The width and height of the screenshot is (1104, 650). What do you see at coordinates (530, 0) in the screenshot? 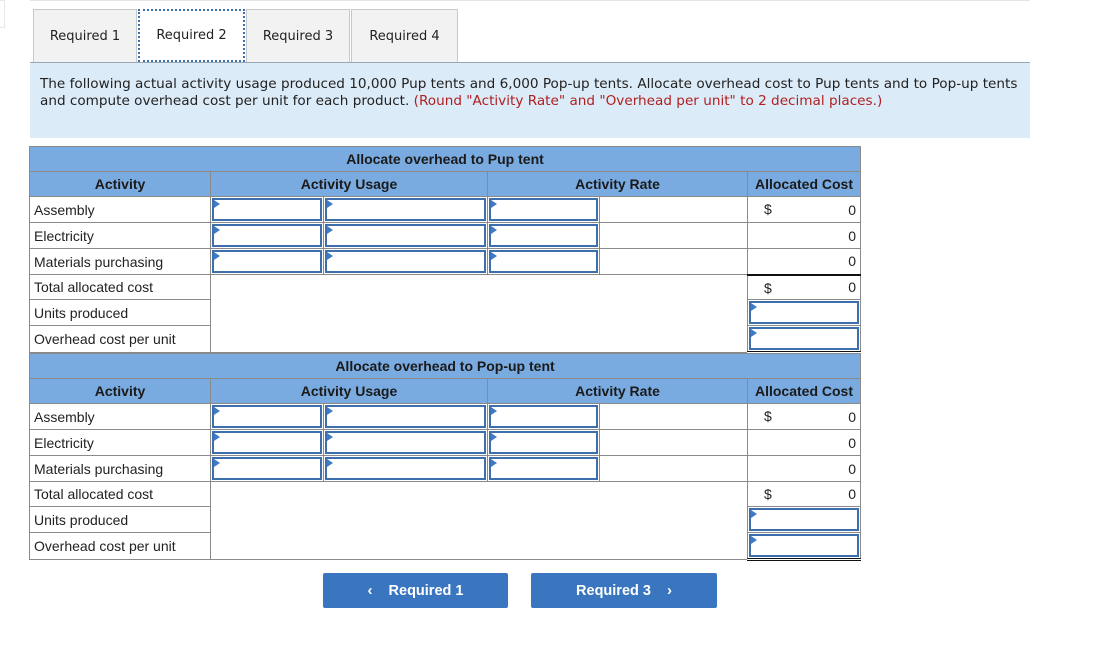
I see `top-divider` at bounding box center [530, 0].